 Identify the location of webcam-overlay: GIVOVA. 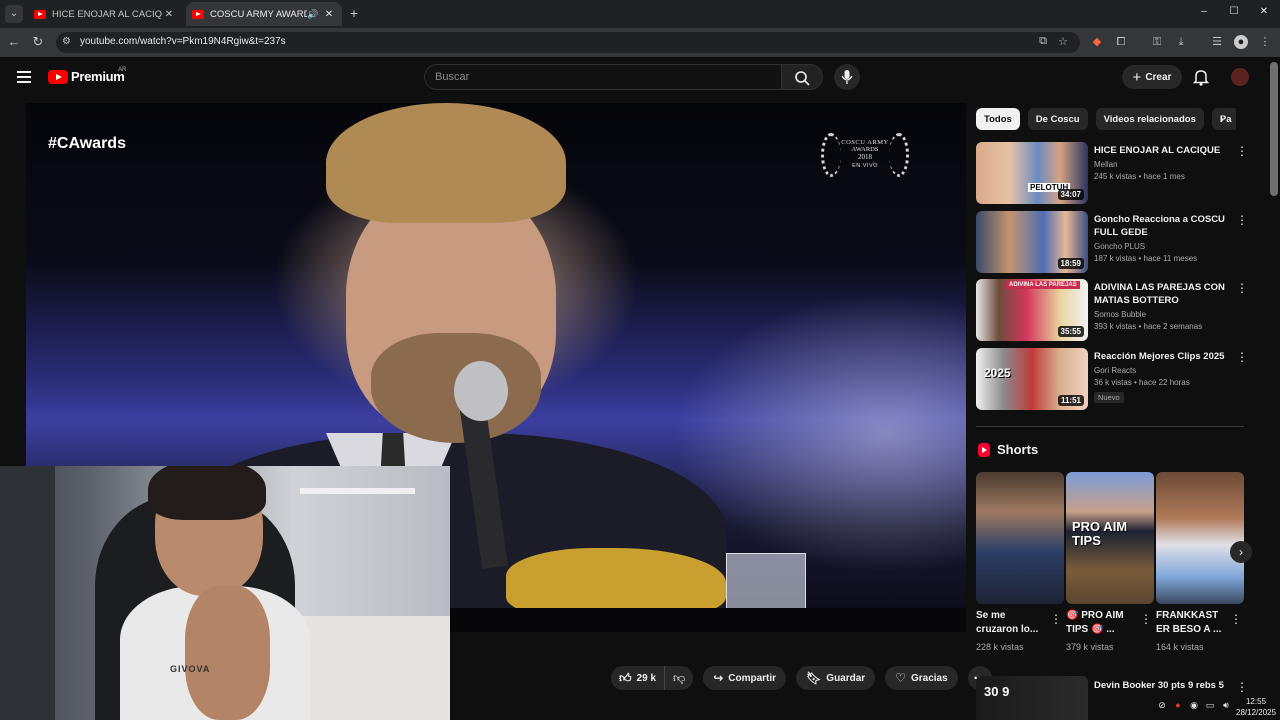
(225, 593).